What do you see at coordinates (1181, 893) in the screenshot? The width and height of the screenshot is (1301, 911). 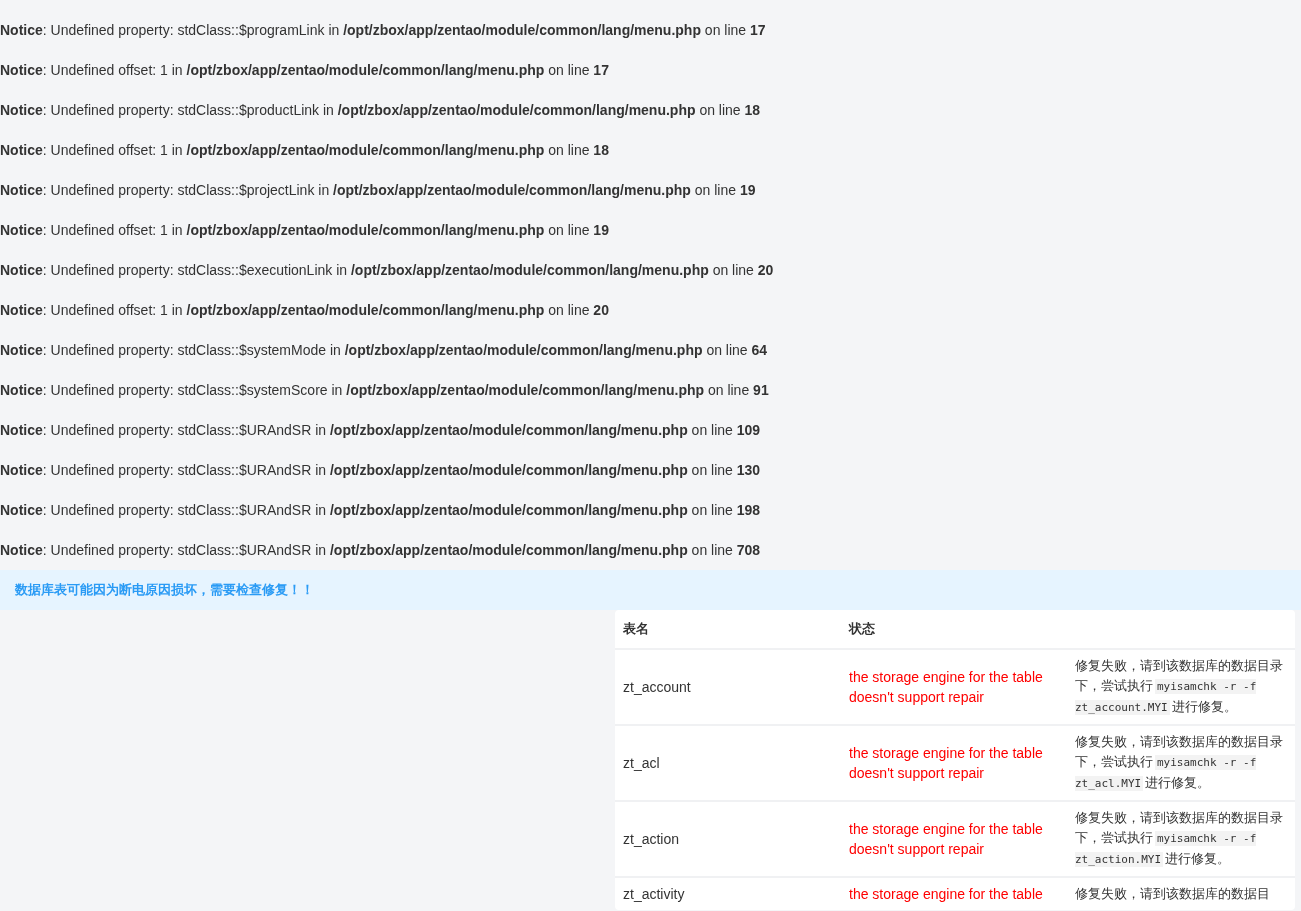 I see `repair-hint: 修复失败，请到该数据库的数据目` at bounding box center [1181, 893].